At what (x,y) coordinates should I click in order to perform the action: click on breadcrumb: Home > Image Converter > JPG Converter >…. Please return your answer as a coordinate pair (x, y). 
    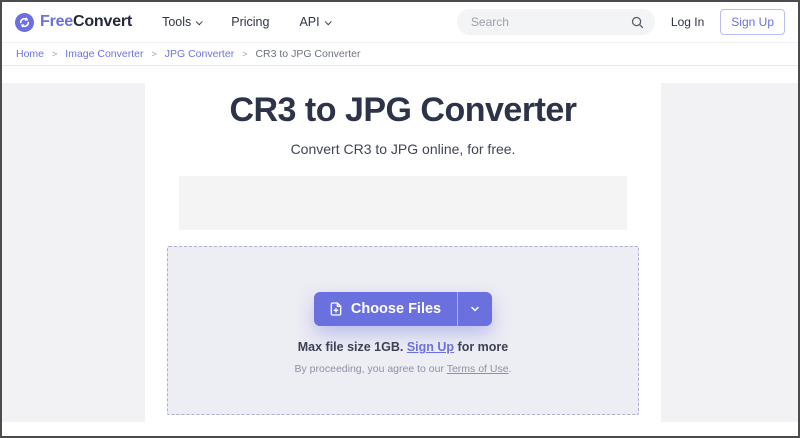
    Looking at the image, I should click on (400, 54).